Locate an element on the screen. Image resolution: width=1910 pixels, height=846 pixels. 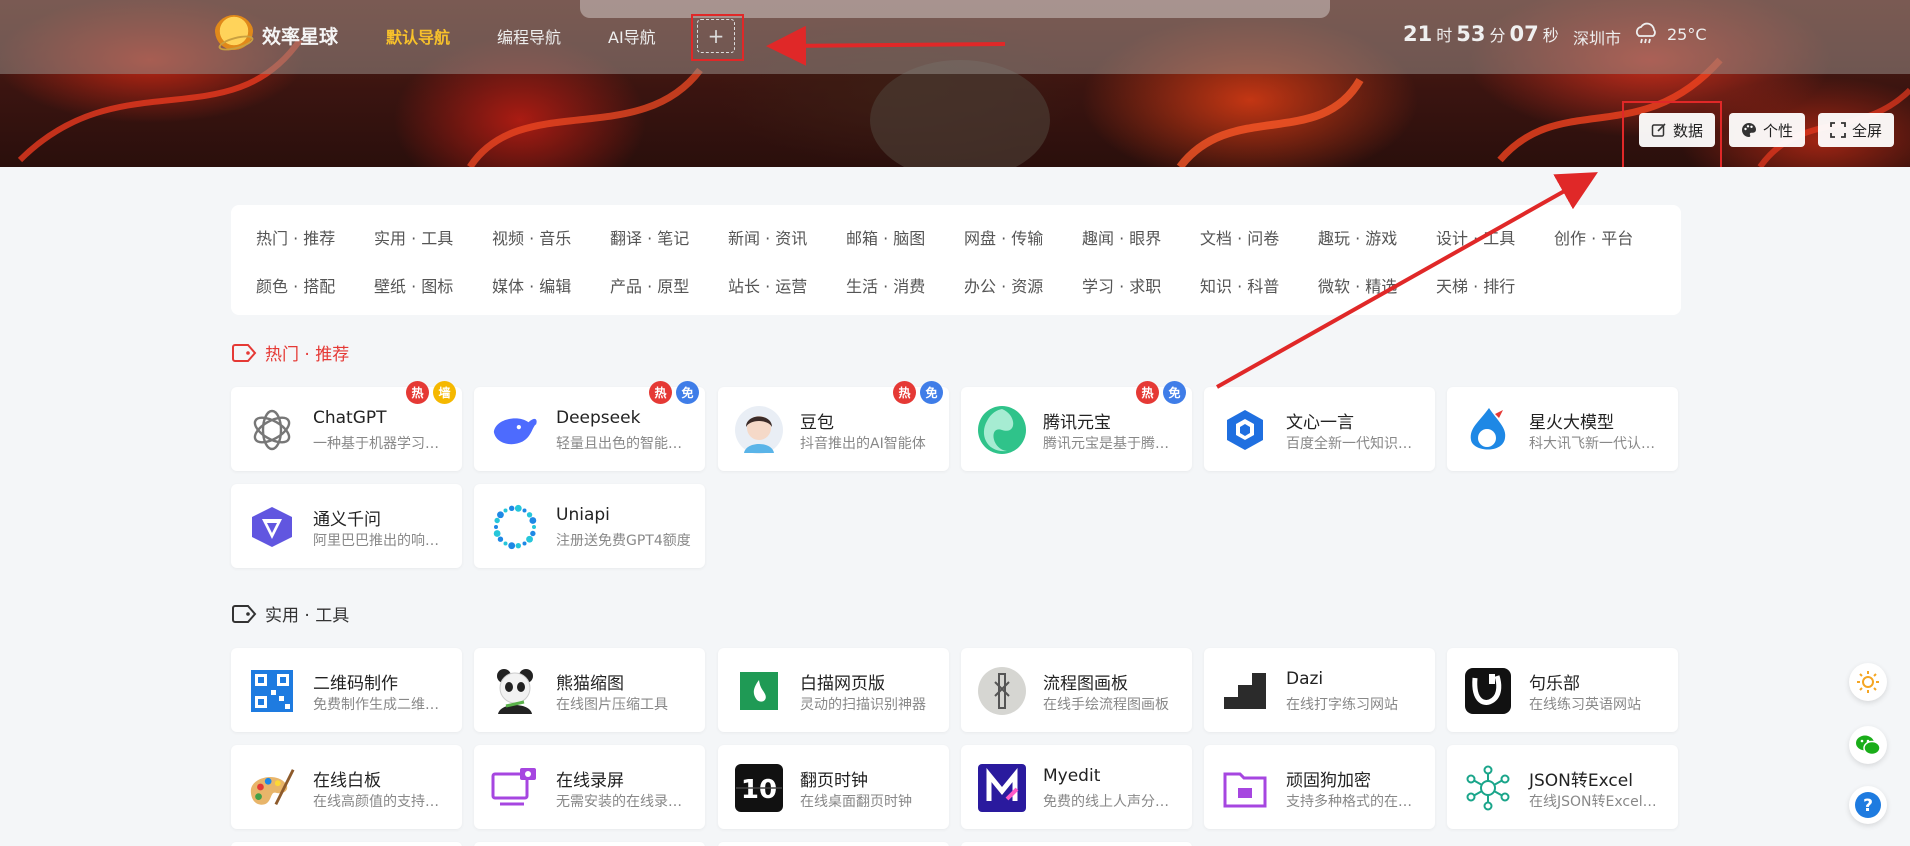
annotation-box-data is located at coordinates (1672, 134).